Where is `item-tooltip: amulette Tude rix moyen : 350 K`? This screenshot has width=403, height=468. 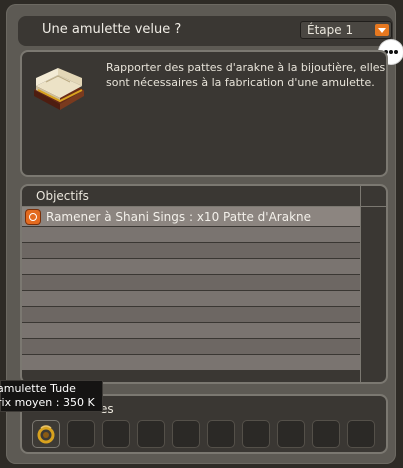
item-tooltip: amulette Tude rix moyen : 350 K is located at coordinates (51, 396).